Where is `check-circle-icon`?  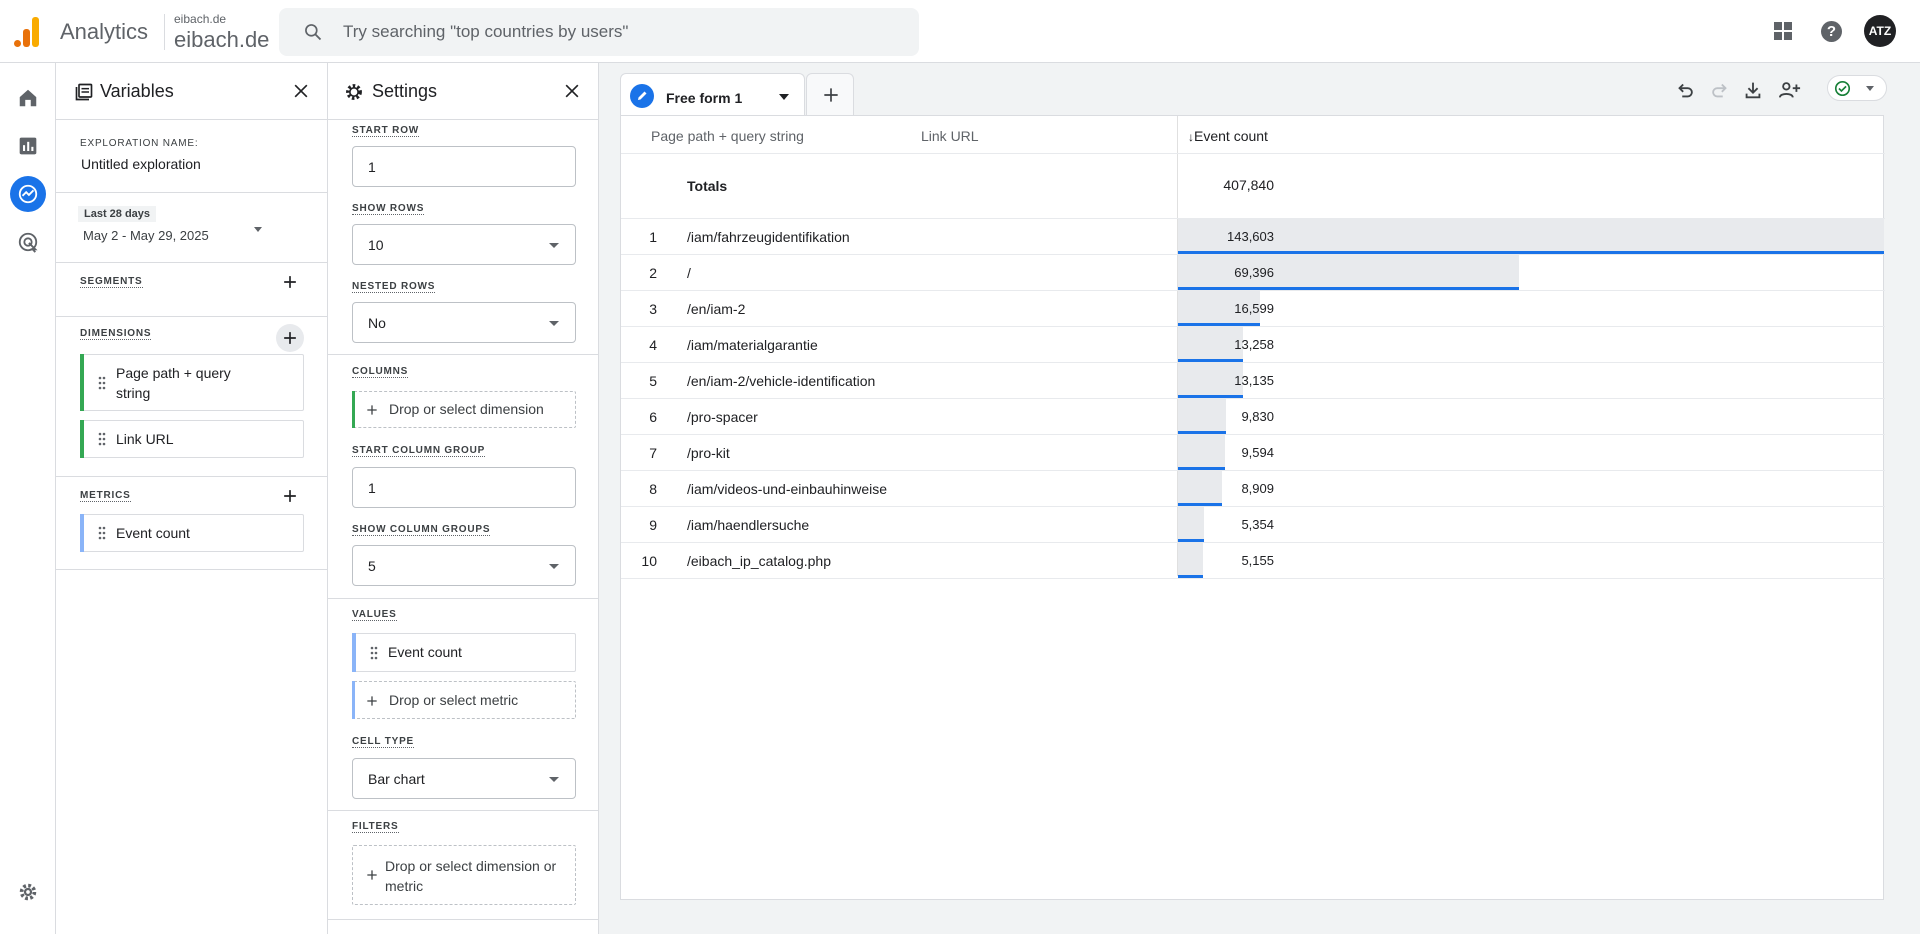 check-circle-icon is located at coordinates (1842, 88).